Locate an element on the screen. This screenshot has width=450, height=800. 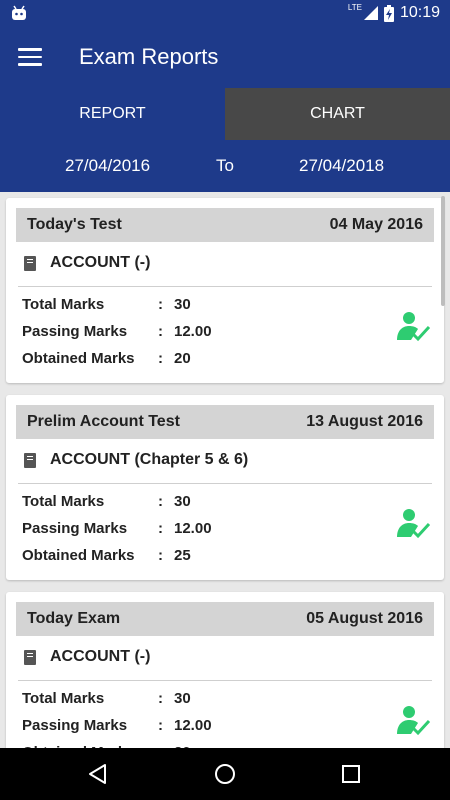
home-icon is located at coordinates (225, 774).